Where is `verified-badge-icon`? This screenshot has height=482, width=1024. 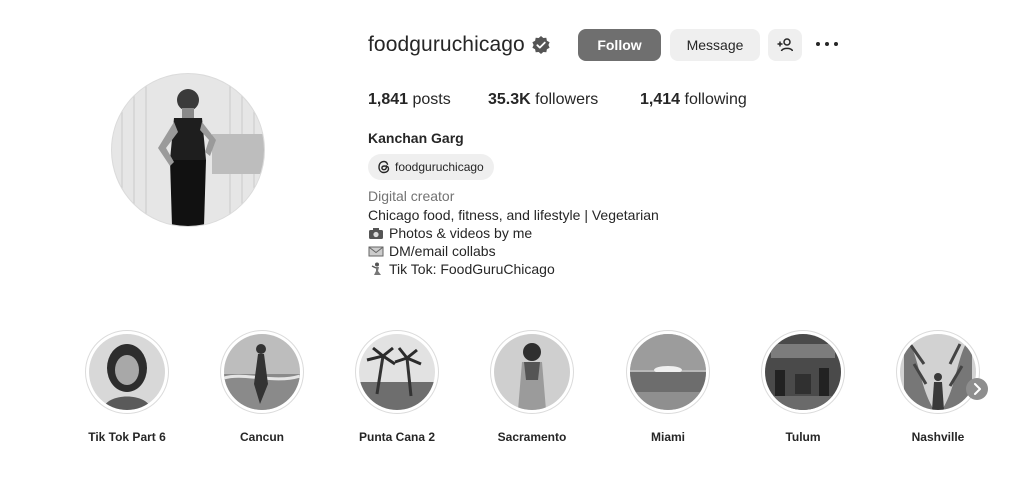 verified-badge-icon is located at coordinates (541, 45).